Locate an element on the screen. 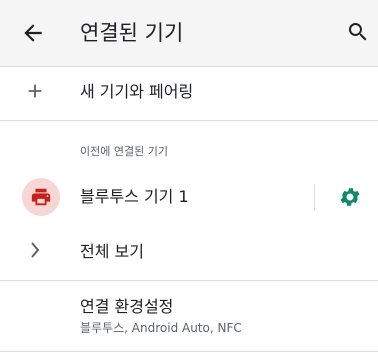  page-title: 연결된 기기 is located at coordinates (132, 33).